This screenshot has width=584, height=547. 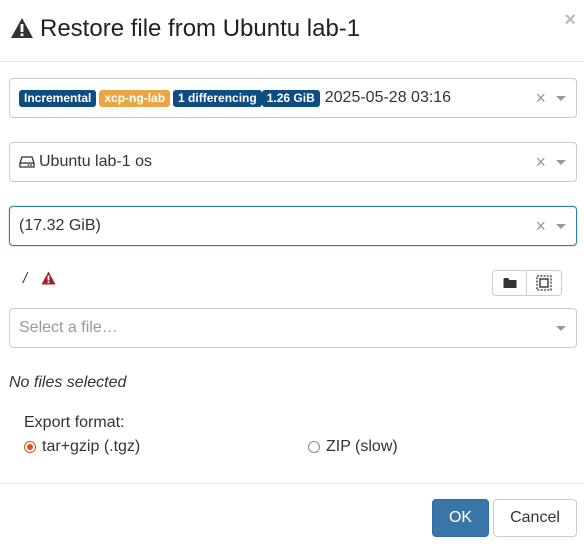 I want to click on radio-zip: ZIP (slow), so click(x=353, y=447).